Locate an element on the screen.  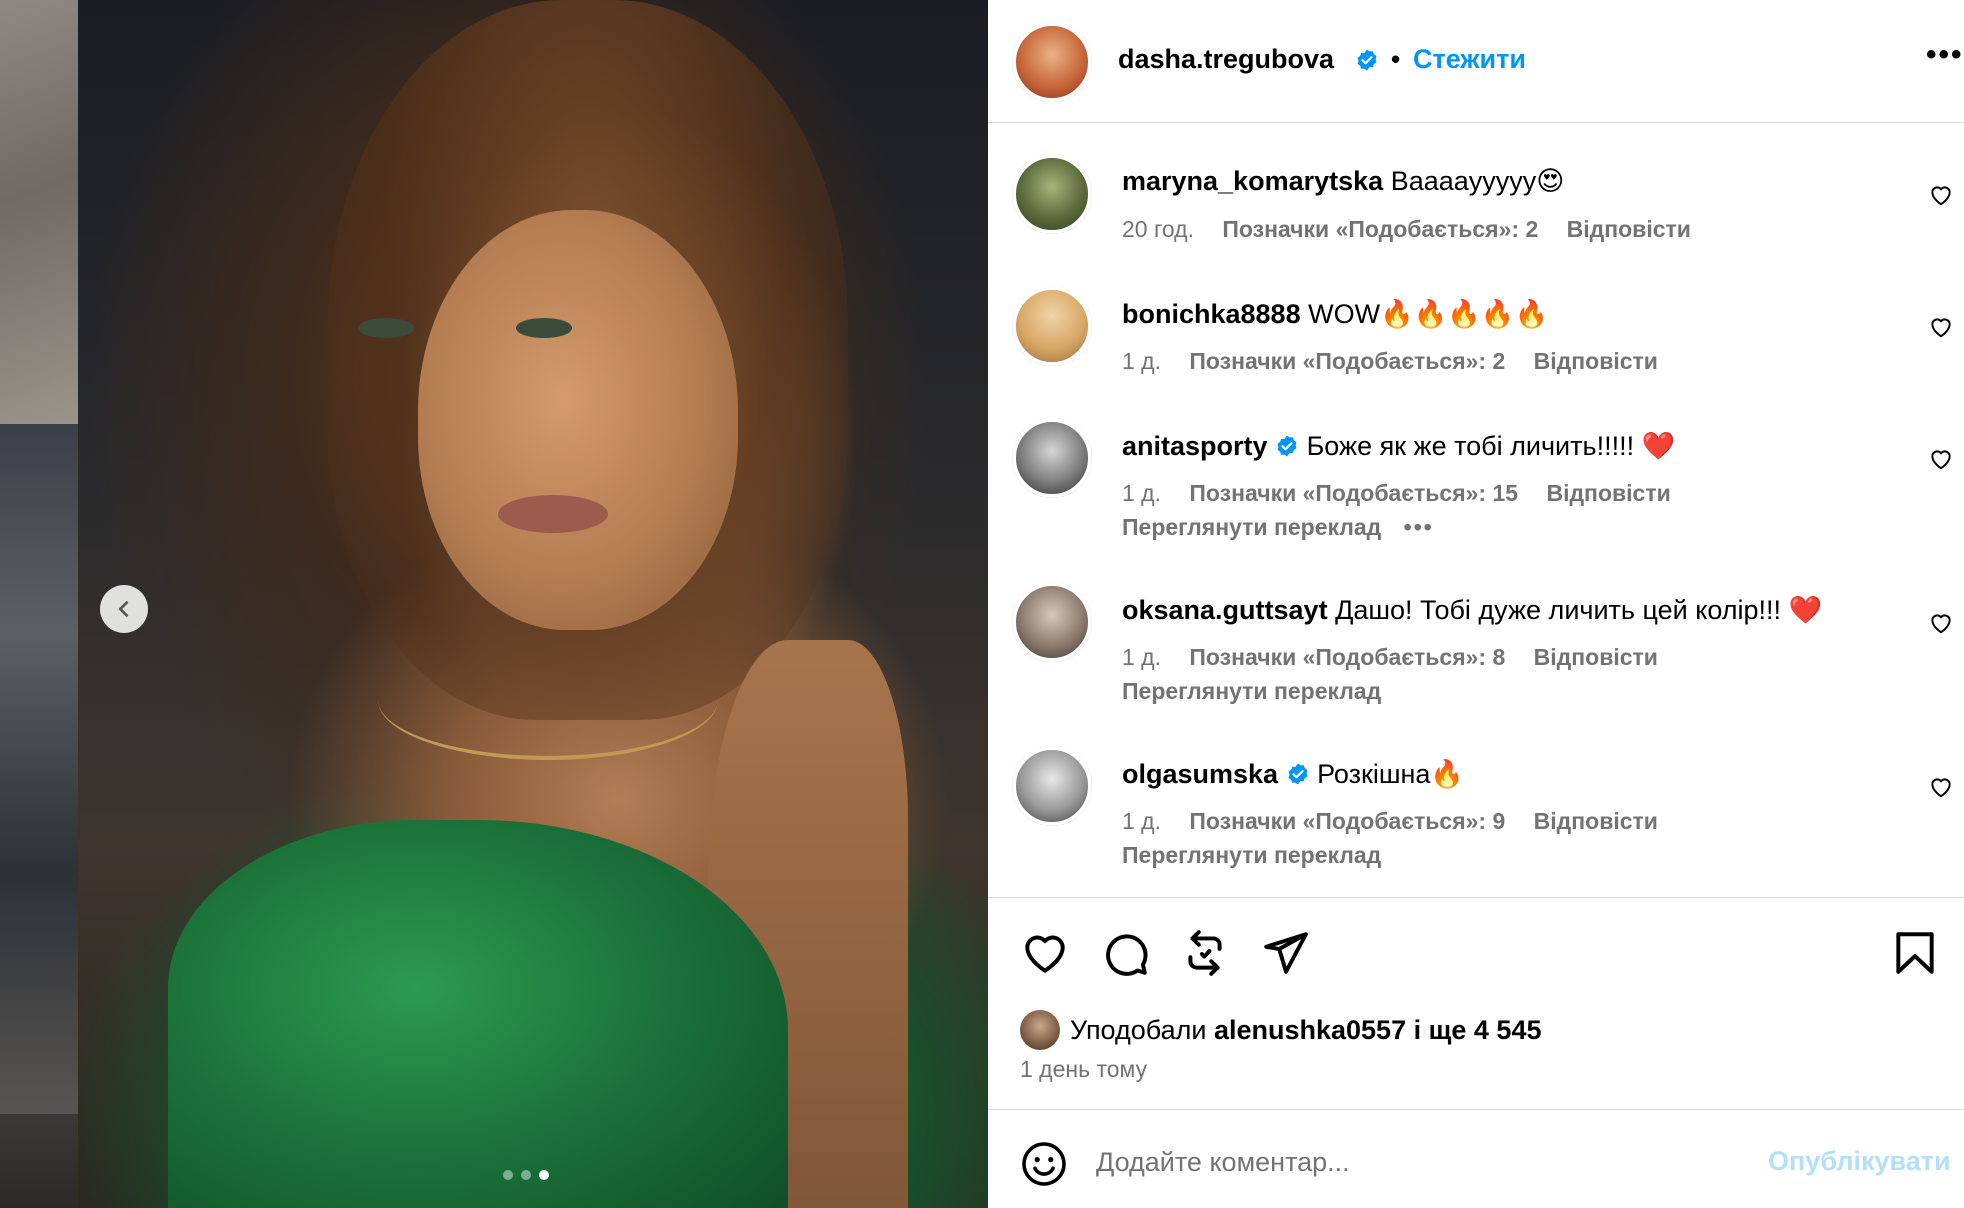
comment-options-button: ••• is located at coordinates (1419, 527).